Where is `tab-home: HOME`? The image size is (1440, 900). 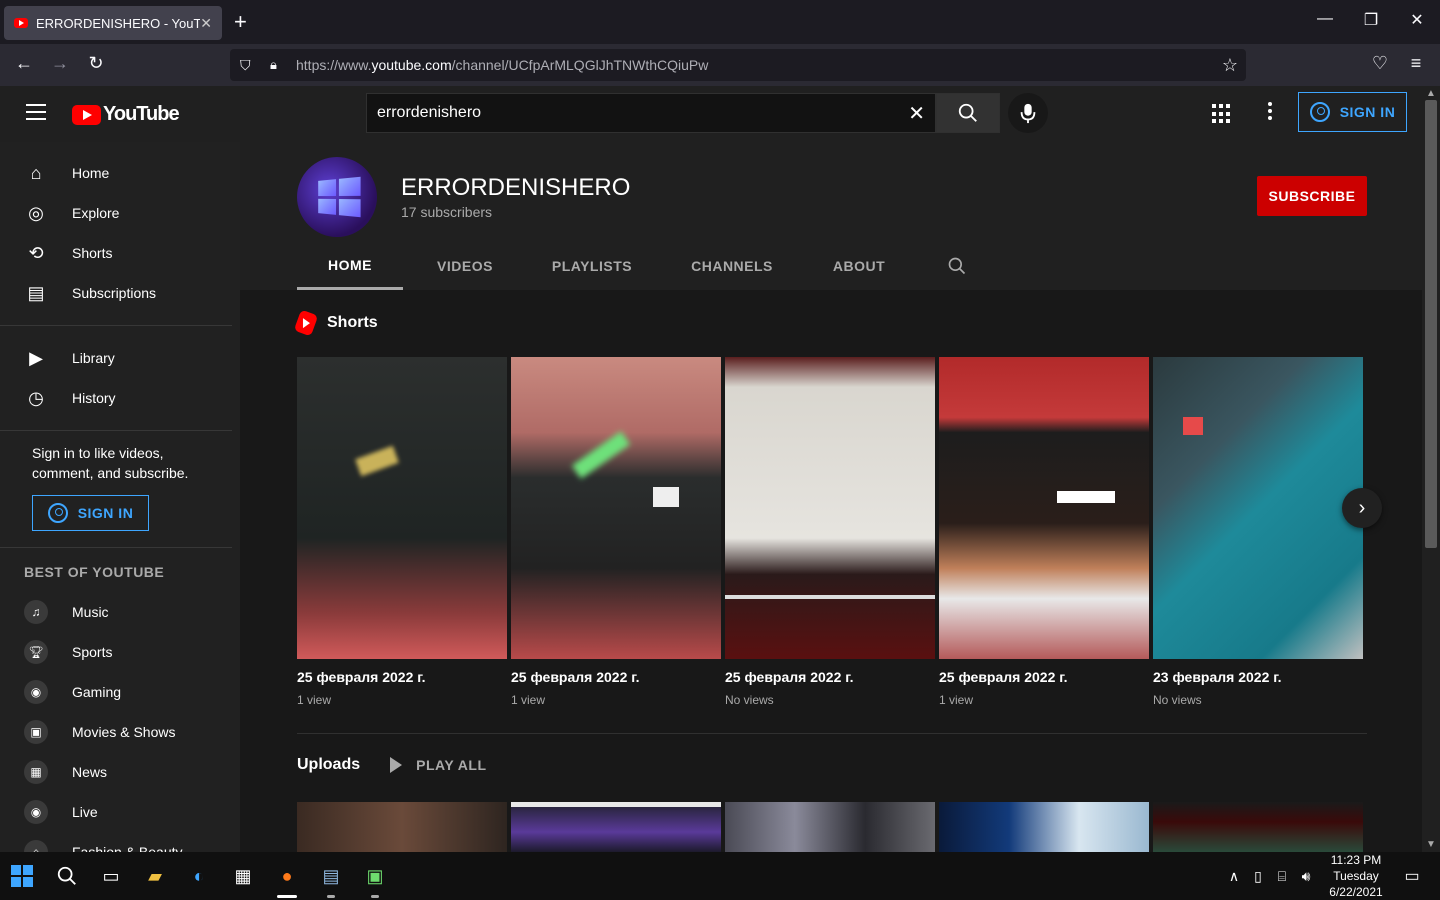
tab-home: HOME is located at coordinates (350, 266).